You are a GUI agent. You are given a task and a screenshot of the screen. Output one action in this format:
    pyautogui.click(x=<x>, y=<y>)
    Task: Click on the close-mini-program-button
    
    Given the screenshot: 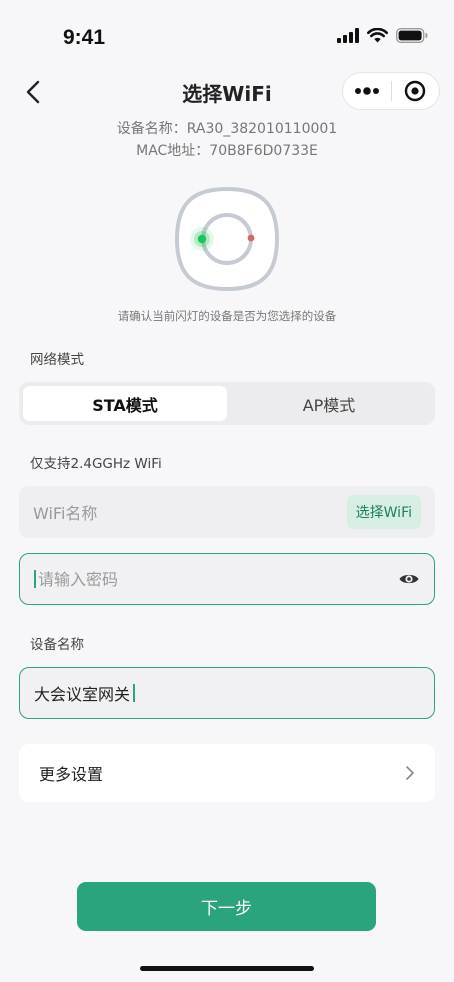 What is the action you would take?
    pyautogui.click(x=416, y=91)
    